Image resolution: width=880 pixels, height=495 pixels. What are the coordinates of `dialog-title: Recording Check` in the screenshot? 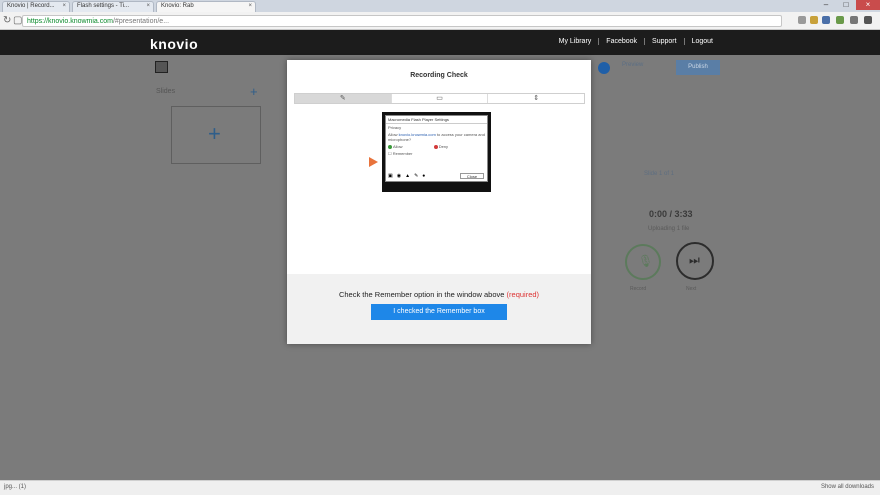 It's located at (439, 75).